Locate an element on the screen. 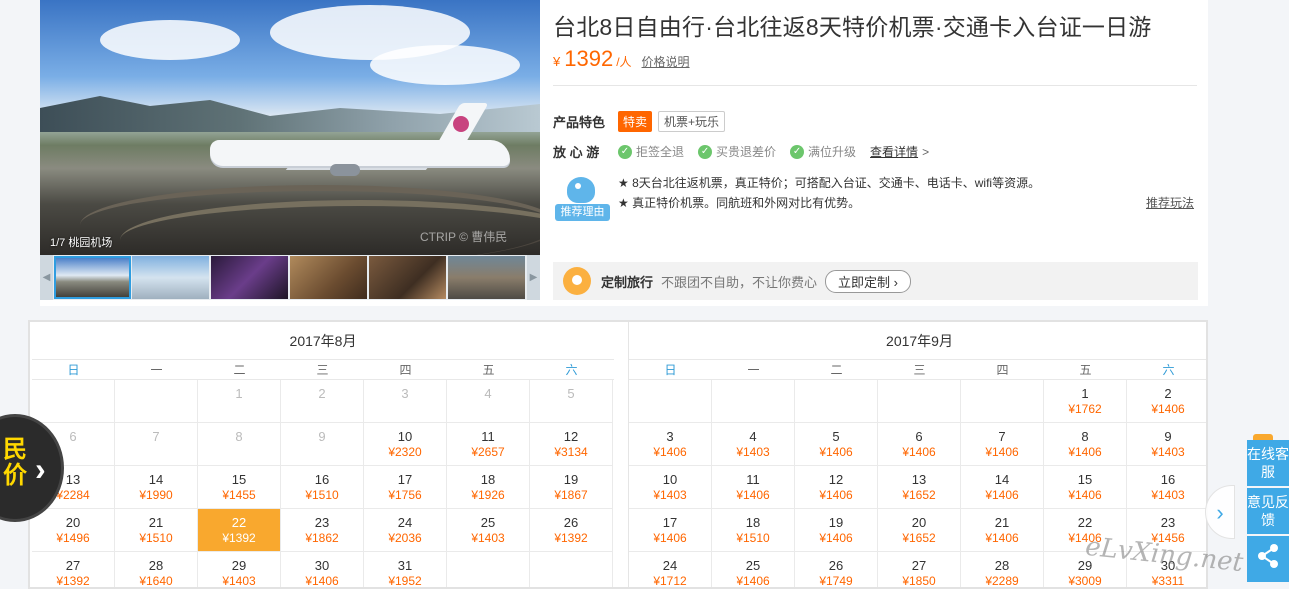 This screenshot has width=1289, height=589. day-price: ¥1867 is located at coordinates (571, 495).